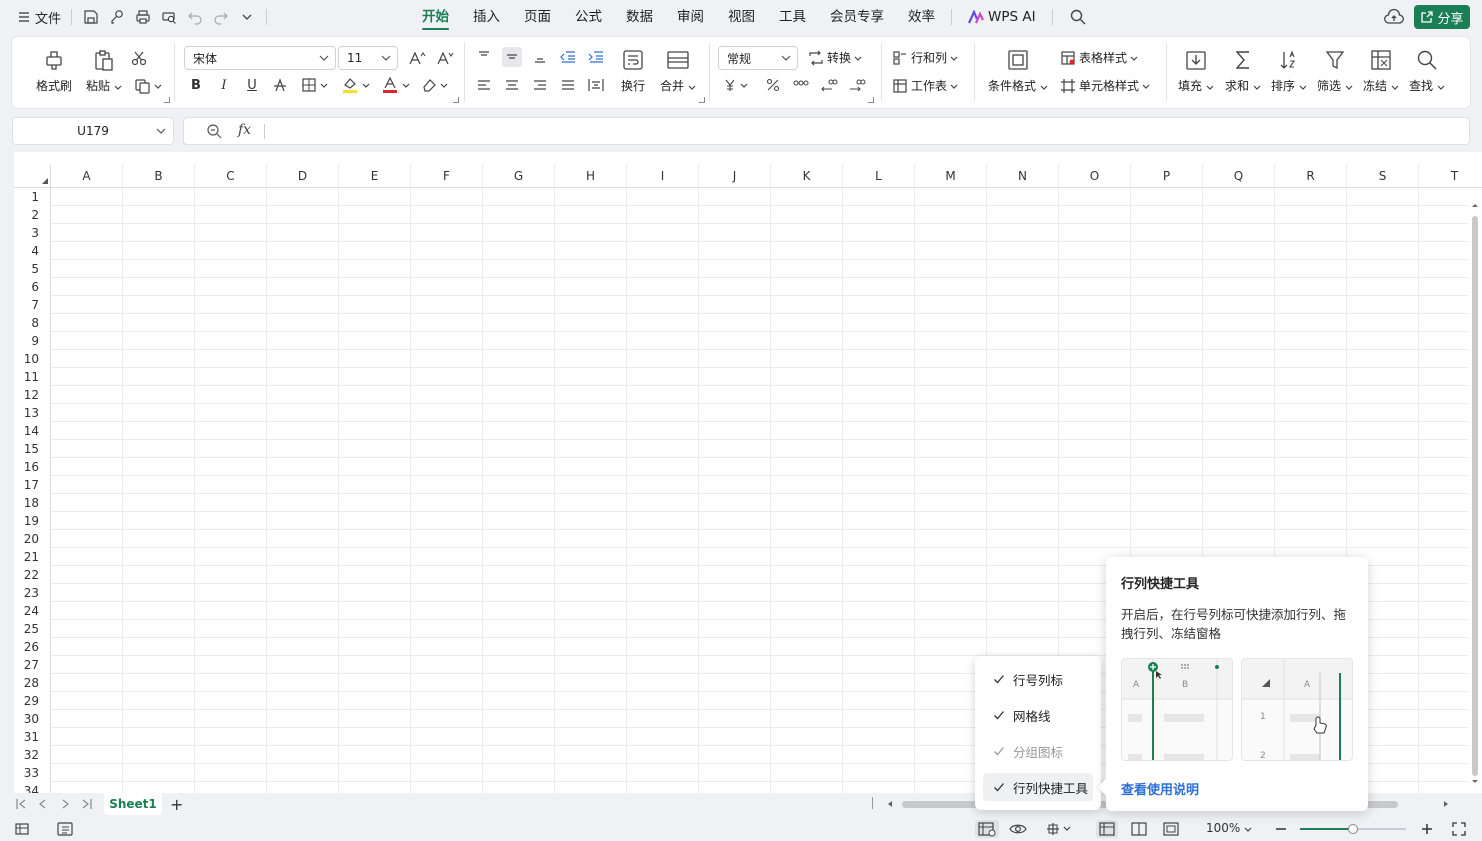 Image resolution: width=1482 pixels, height=841 pixels. Describe the element at coordinates (735, 176) in the screenshot. I see `column-header: J` at that location.